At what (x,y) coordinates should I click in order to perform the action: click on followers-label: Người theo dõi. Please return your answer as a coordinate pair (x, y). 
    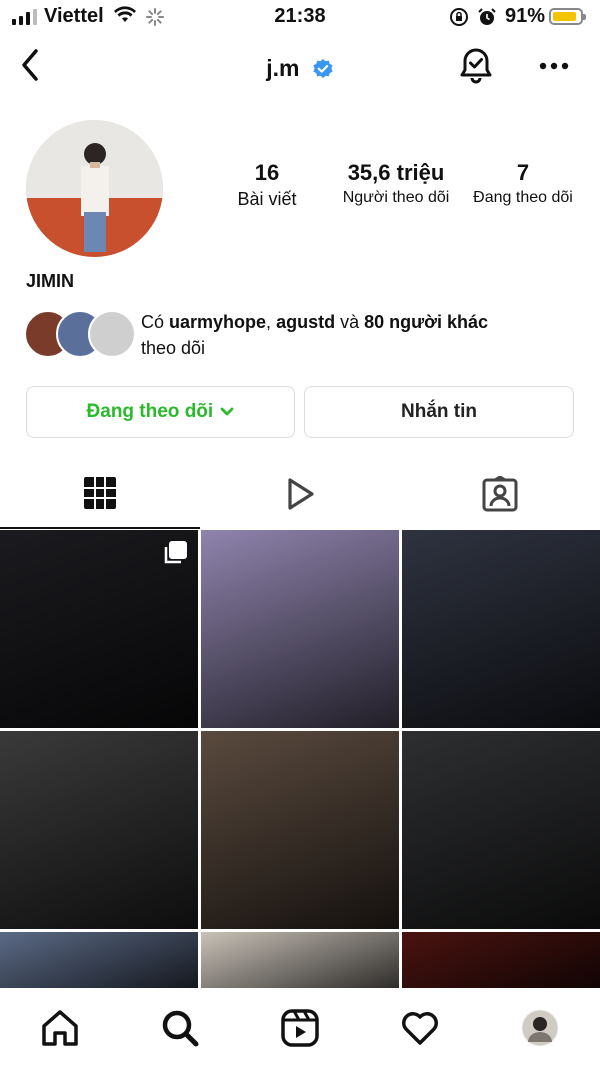
    Looking at the image, I should click on (396, 197).